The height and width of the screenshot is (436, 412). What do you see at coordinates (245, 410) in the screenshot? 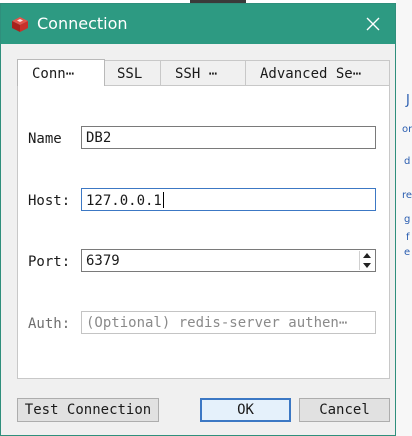
I see `ok-button: OK` at bounding box center [245, 410].